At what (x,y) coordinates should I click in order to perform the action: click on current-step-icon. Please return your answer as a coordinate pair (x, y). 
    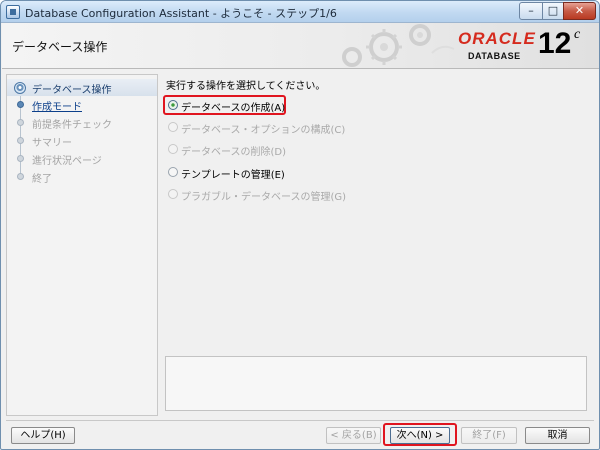
    Looking at the image, I should click on (20, 88).